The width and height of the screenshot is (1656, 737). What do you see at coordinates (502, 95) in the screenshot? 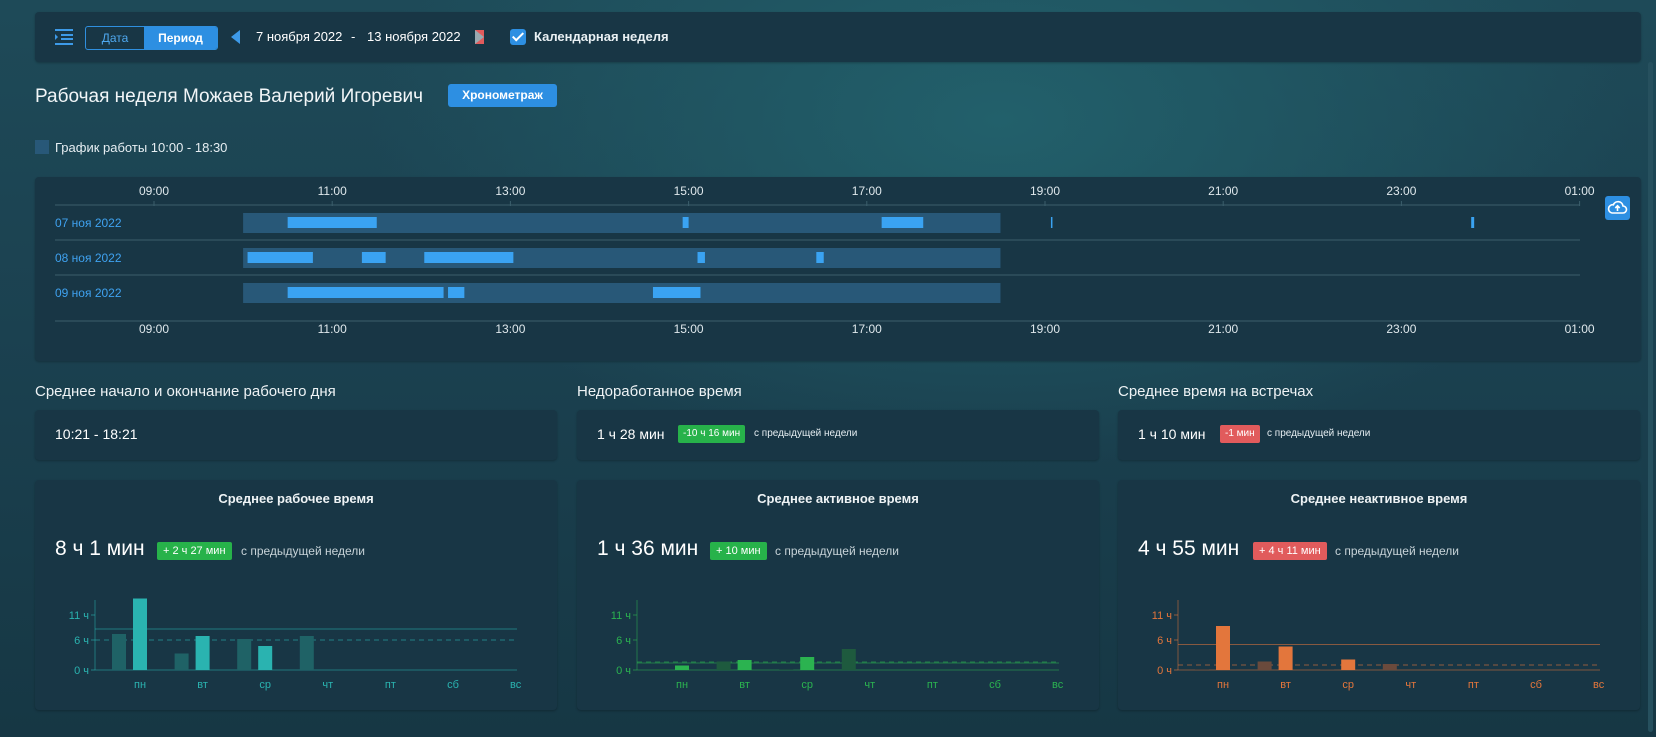
I see `chrono-button: Хронометраж` at bounding box center [502, 95].